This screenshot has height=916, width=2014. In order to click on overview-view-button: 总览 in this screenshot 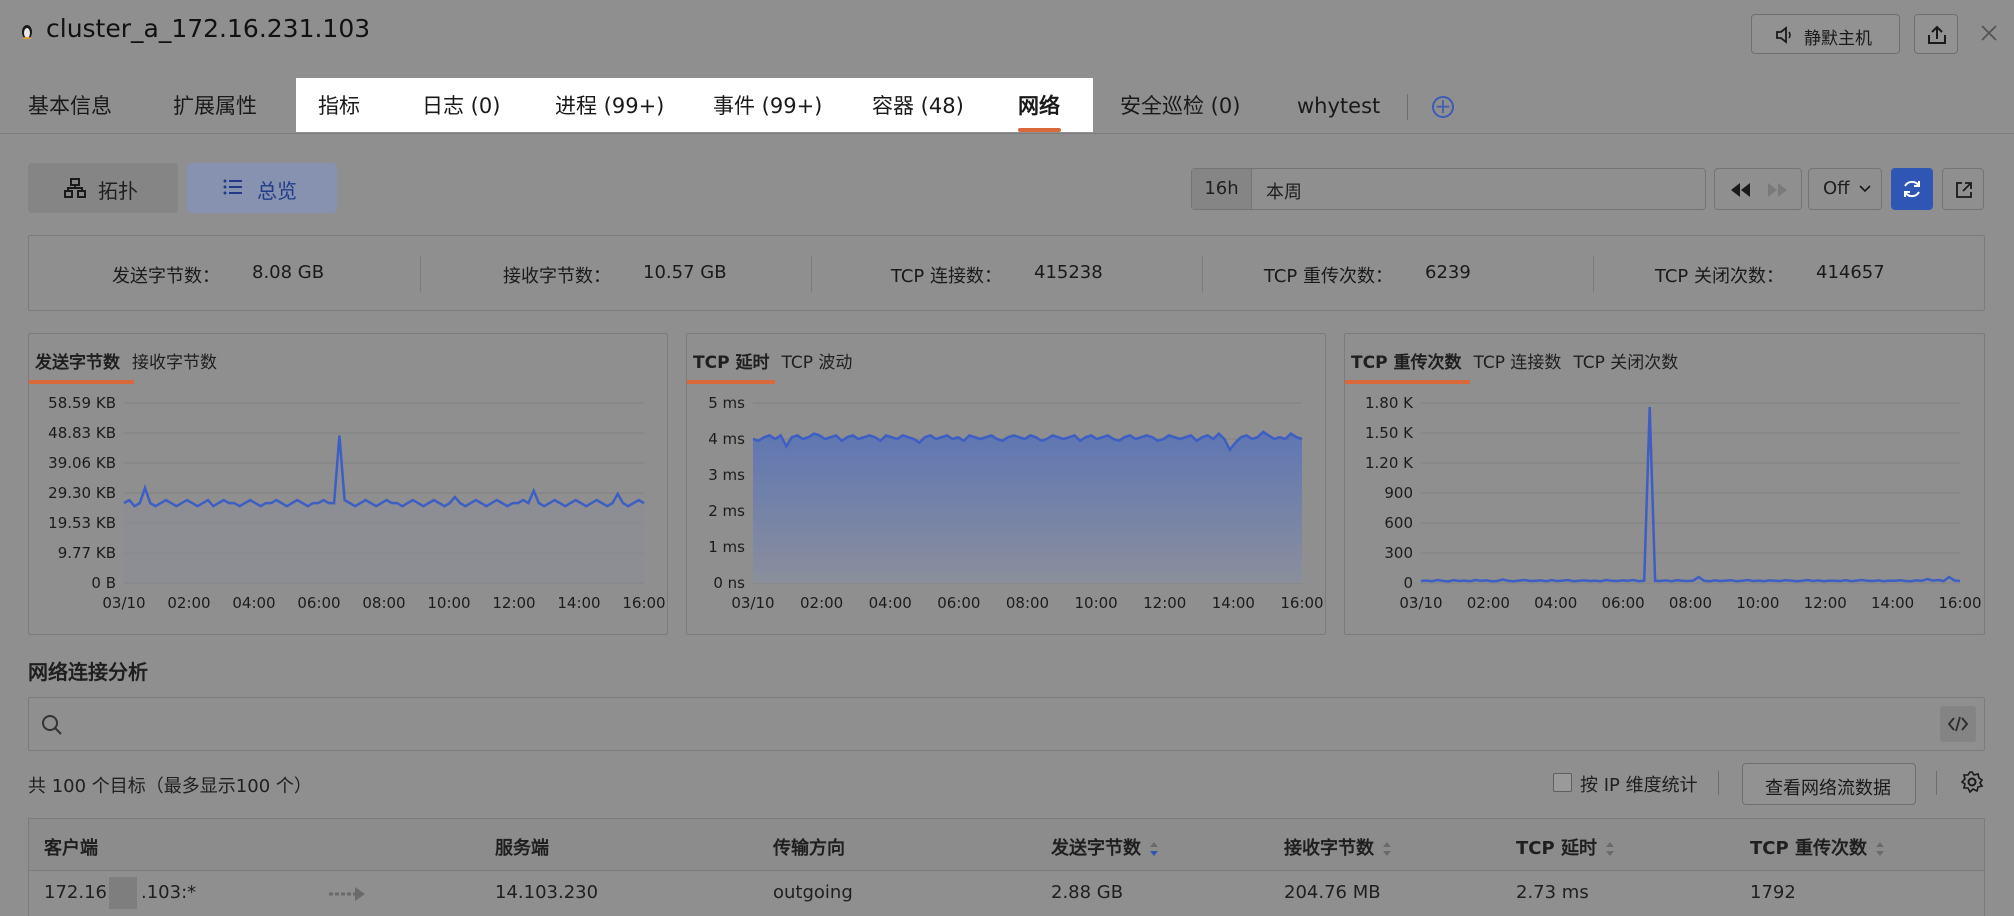, I will do `click(262, 188)`.